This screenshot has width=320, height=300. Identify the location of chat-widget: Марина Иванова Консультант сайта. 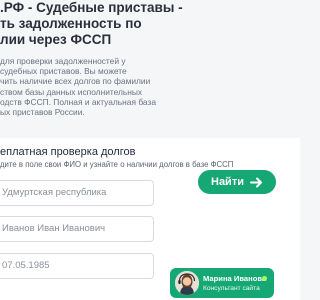
(222, 283).